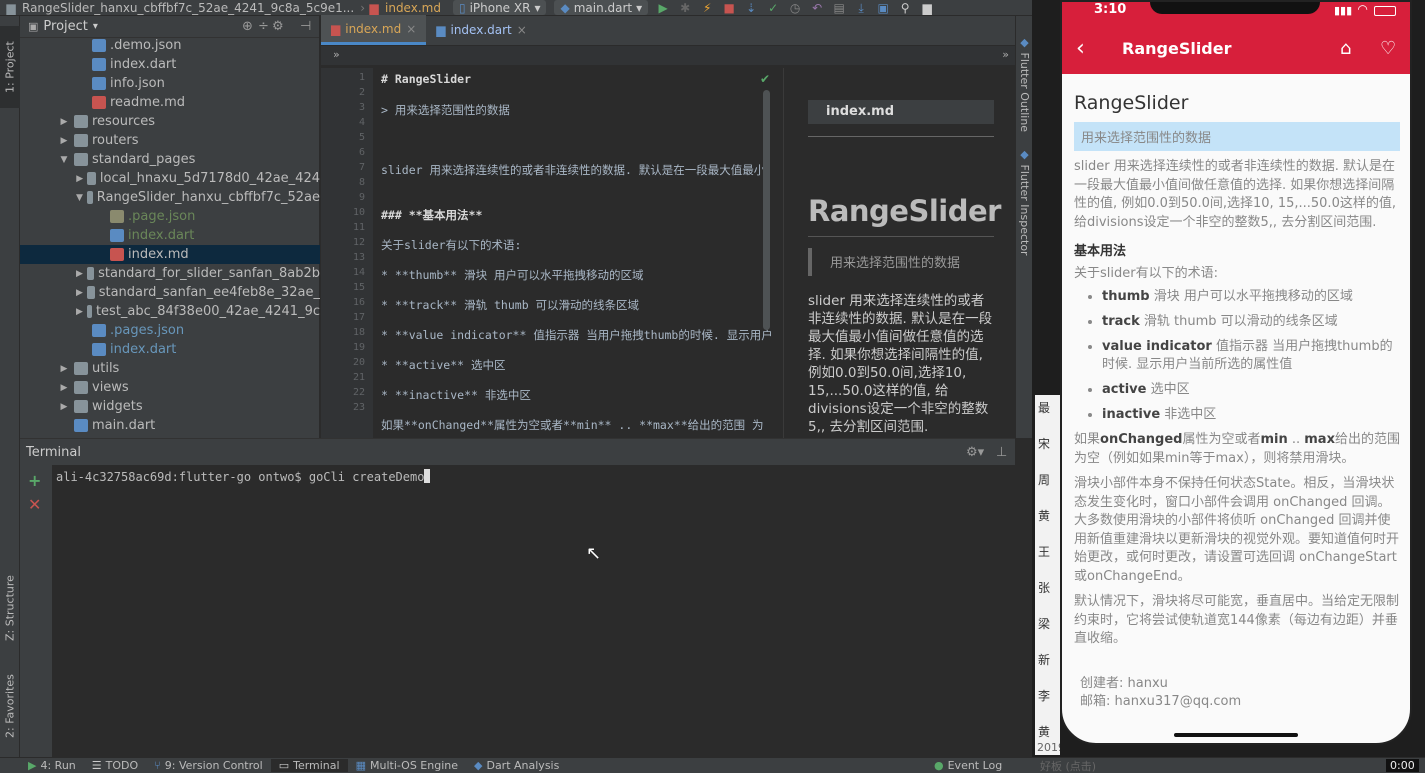 The height and width of the screenshot is (773, 1425). I want to click on tool-tab-flutter-inspector: ◆ Flutter Inspector, so click(1024, 202).